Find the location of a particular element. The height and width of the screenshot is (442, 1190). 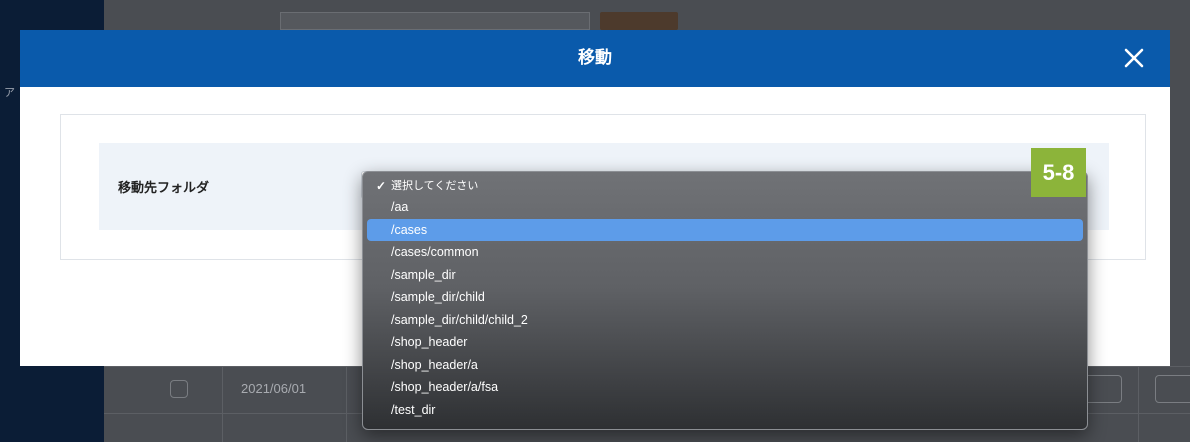

background-row-checkbox is located at coordinates (179, 389).